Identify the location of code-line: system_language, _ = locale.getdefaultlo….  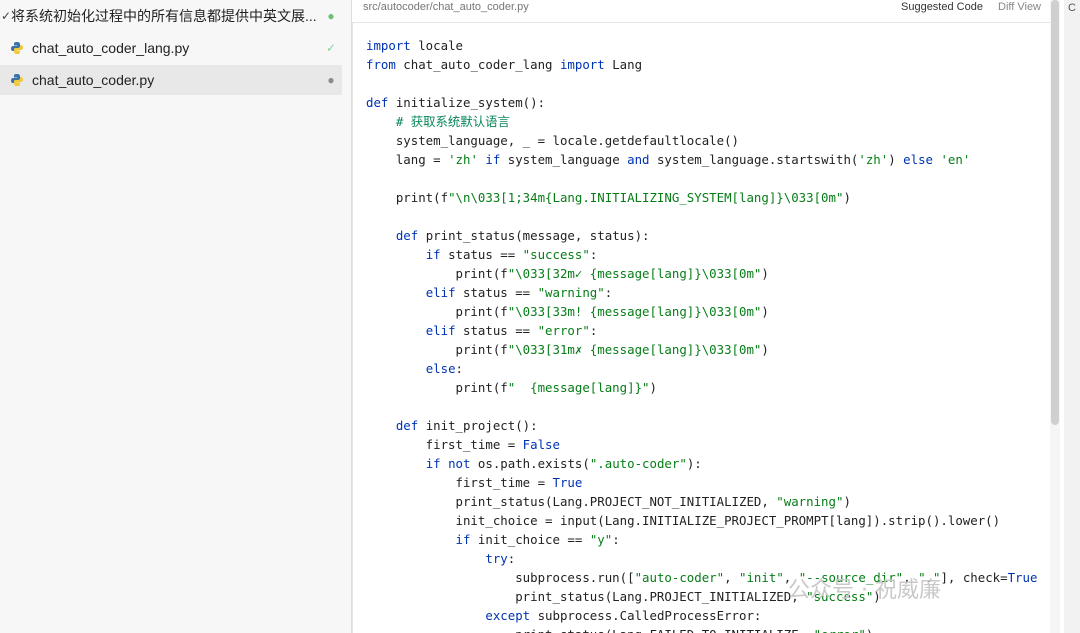
(552, 140).